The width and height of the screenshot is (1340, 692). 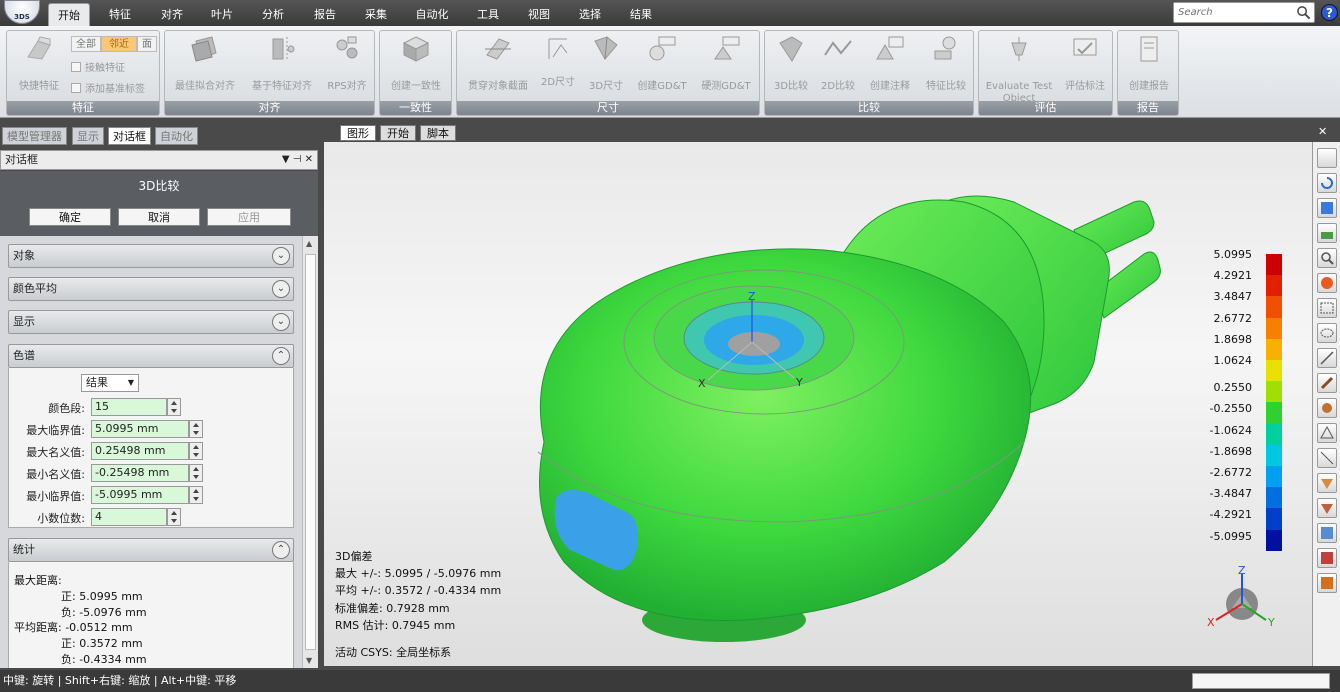 I want to click on decimal-places-input: 4, so click(x=129, y=517).